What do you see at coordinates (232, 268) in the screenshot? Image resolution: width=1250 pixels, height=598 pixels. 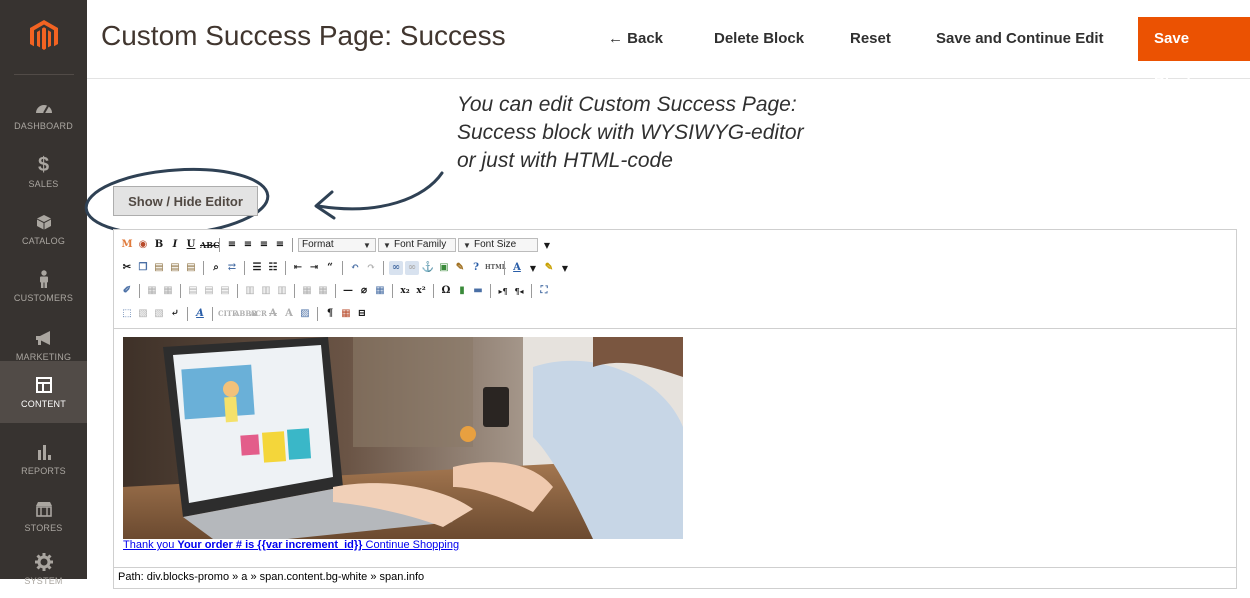 I see `replace-icon: ⇄` at bounding box center [232, 268].